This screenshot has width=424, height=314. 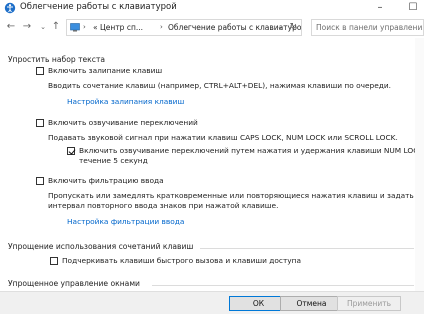 What do you see at coordinates (369, 303) in the screenshot?
I see `apply-button: Применить` at bounding box center [369, 303].